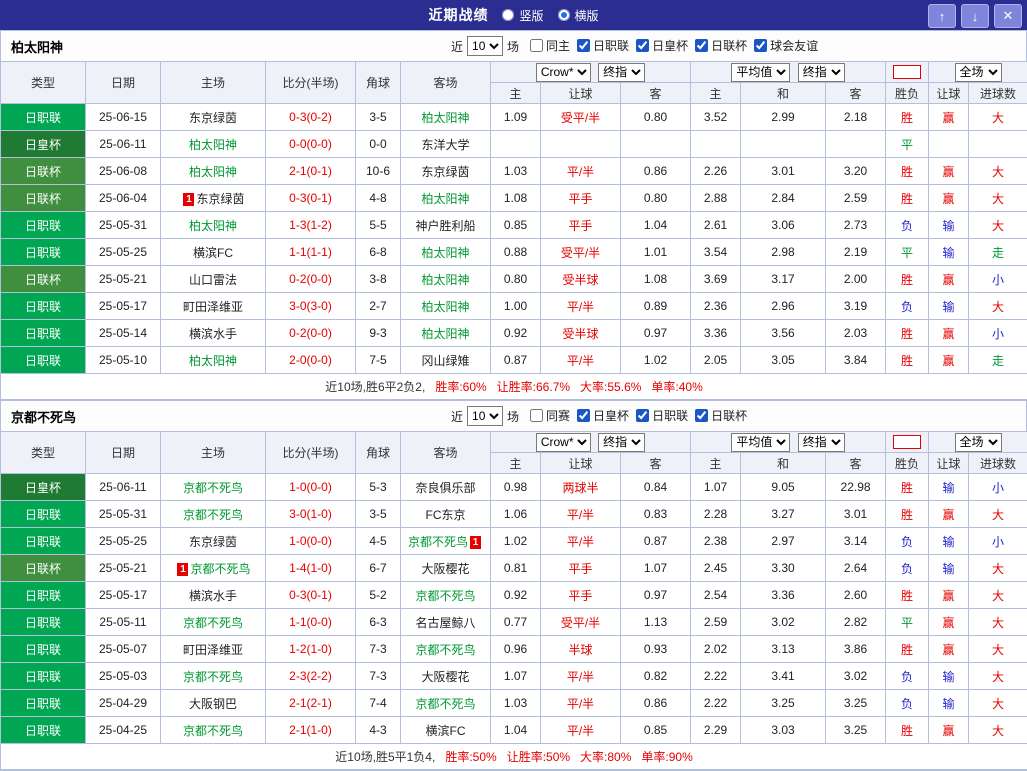 Image resolution: width=1027 pixels, height=771 pixels. Describe the element at coordinates (656, 676) in the screenshot. I see `odds-away-cell: 0.82` at that location.